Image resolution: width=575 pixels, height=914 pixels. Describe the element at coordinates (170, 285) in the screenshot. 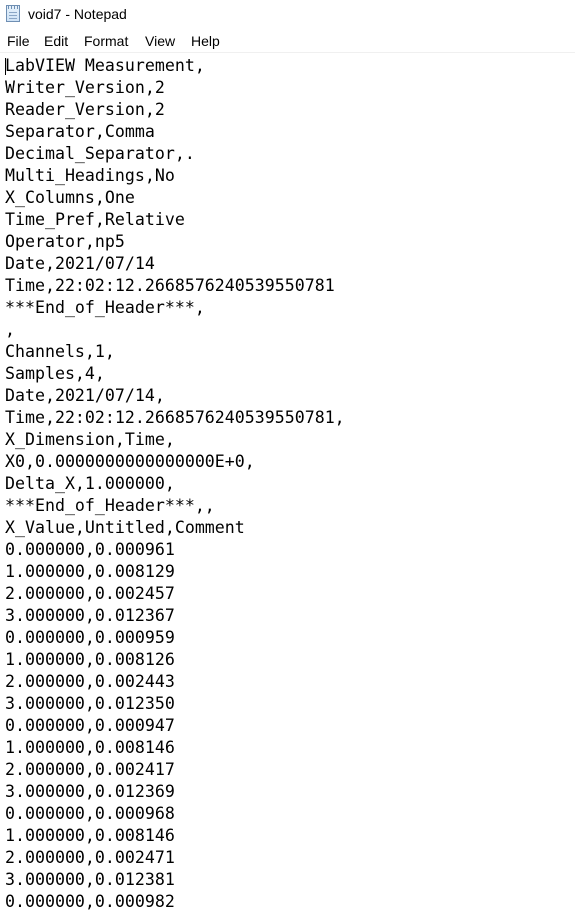

I see `editor-line: Time,22:02:12.2668576240539550781` at that location.